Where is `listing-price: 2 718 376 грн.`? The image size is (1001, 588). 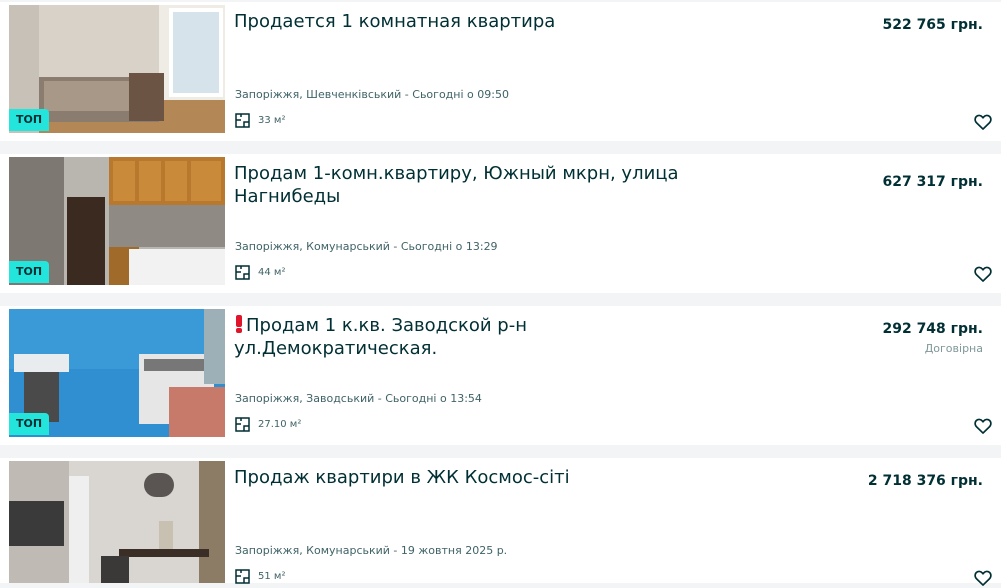
listing-price: 2 718 376 грн. is located at coordinates (925, 481).